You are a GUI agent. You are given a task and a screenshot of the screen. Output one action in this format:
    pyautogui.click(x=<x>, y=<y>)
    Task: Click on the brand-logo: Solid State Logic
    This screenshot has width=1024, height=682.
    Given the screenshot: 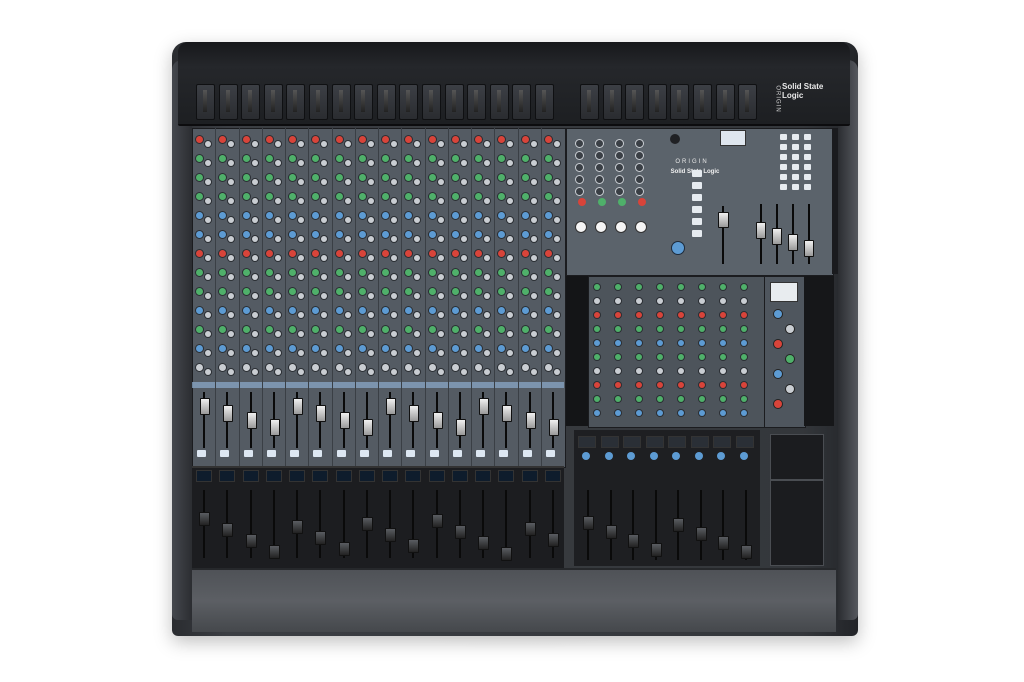 What is the action you would take?
    pyautogui.click(x=803, y=91)
    